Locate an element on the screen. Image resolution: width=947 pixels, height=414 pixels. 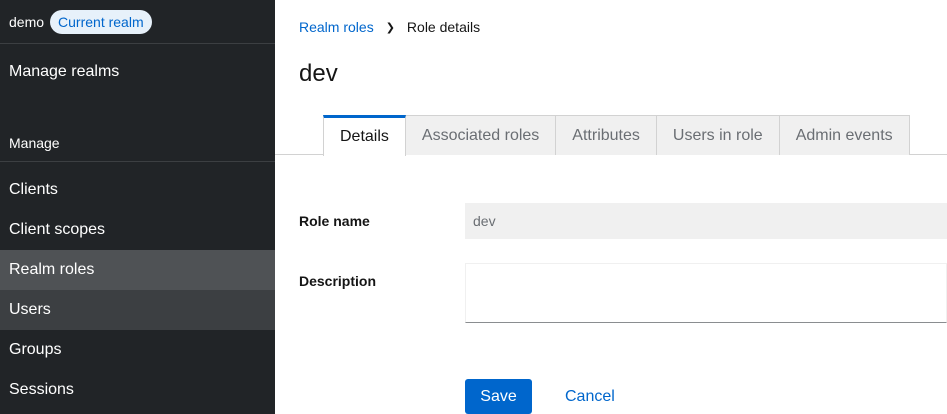
section-title-manage: Manage is located at coordinates (137, 143).